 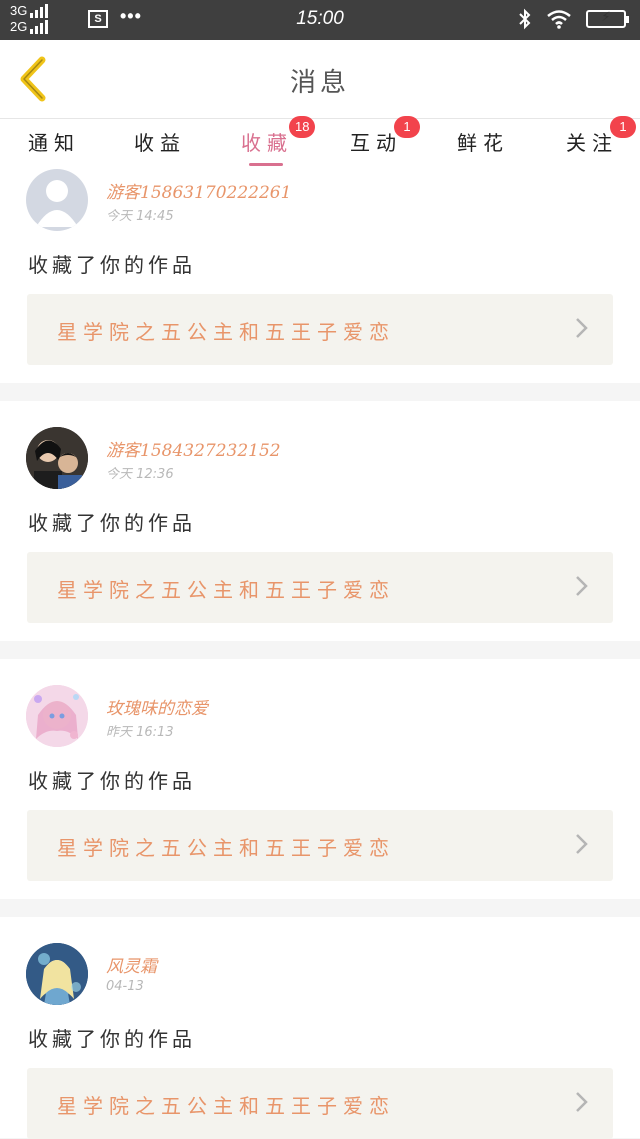 I want to click on status-bar: 3G 2G S ••• 15:00 ⚡, so click(x=320, y=20).